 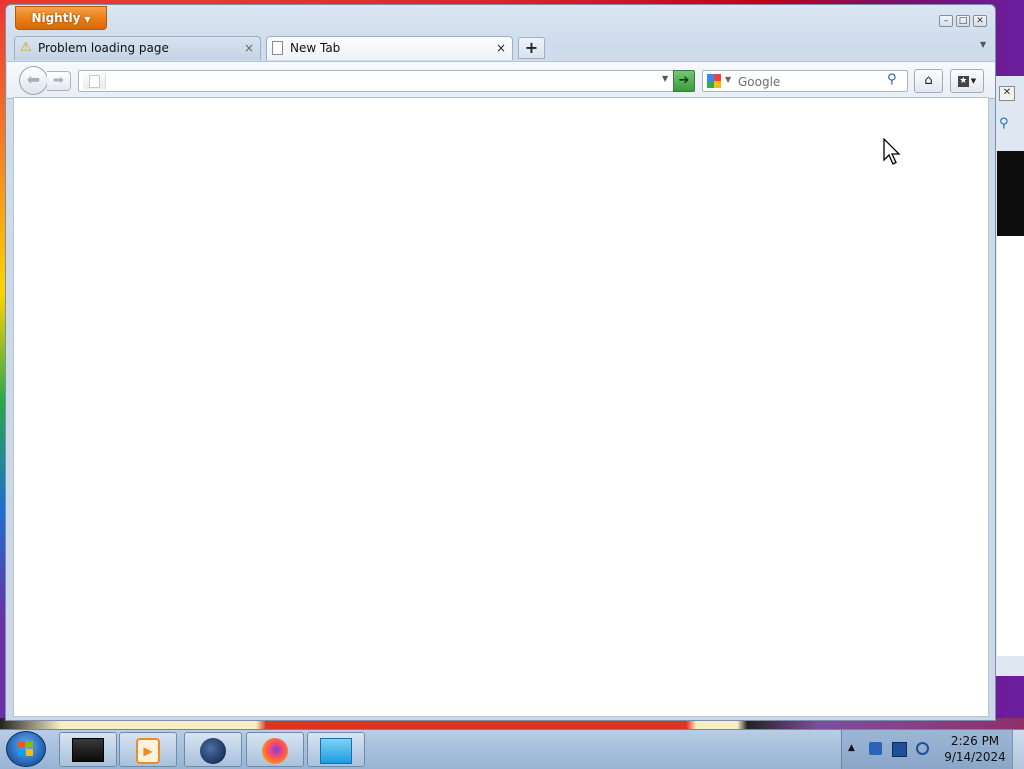 I want to click on tab-problem-loading: ⚠ Problem loading page ×, so click(x=137, y=48).